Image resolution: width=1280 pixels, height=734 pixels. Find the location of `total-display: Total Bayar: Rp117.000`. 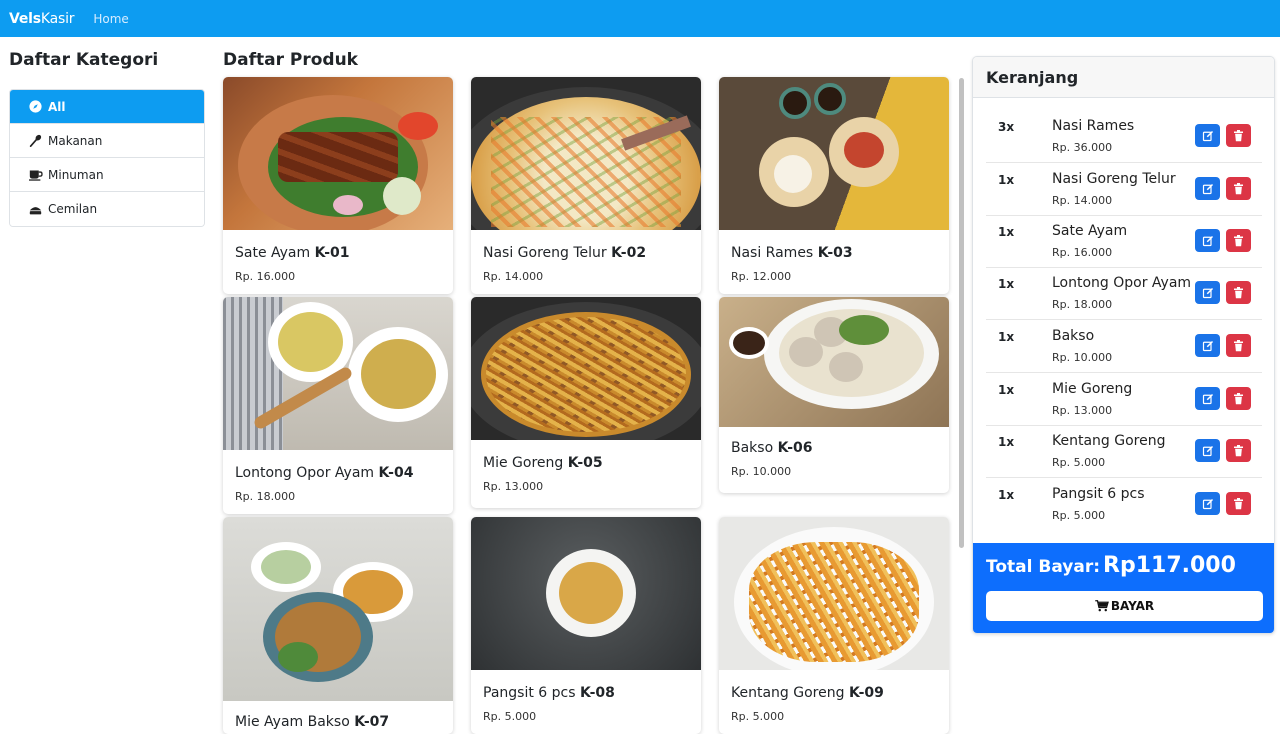

total-display: Total Bayar: Rp117.000 is located at coordinates (1111, 565).